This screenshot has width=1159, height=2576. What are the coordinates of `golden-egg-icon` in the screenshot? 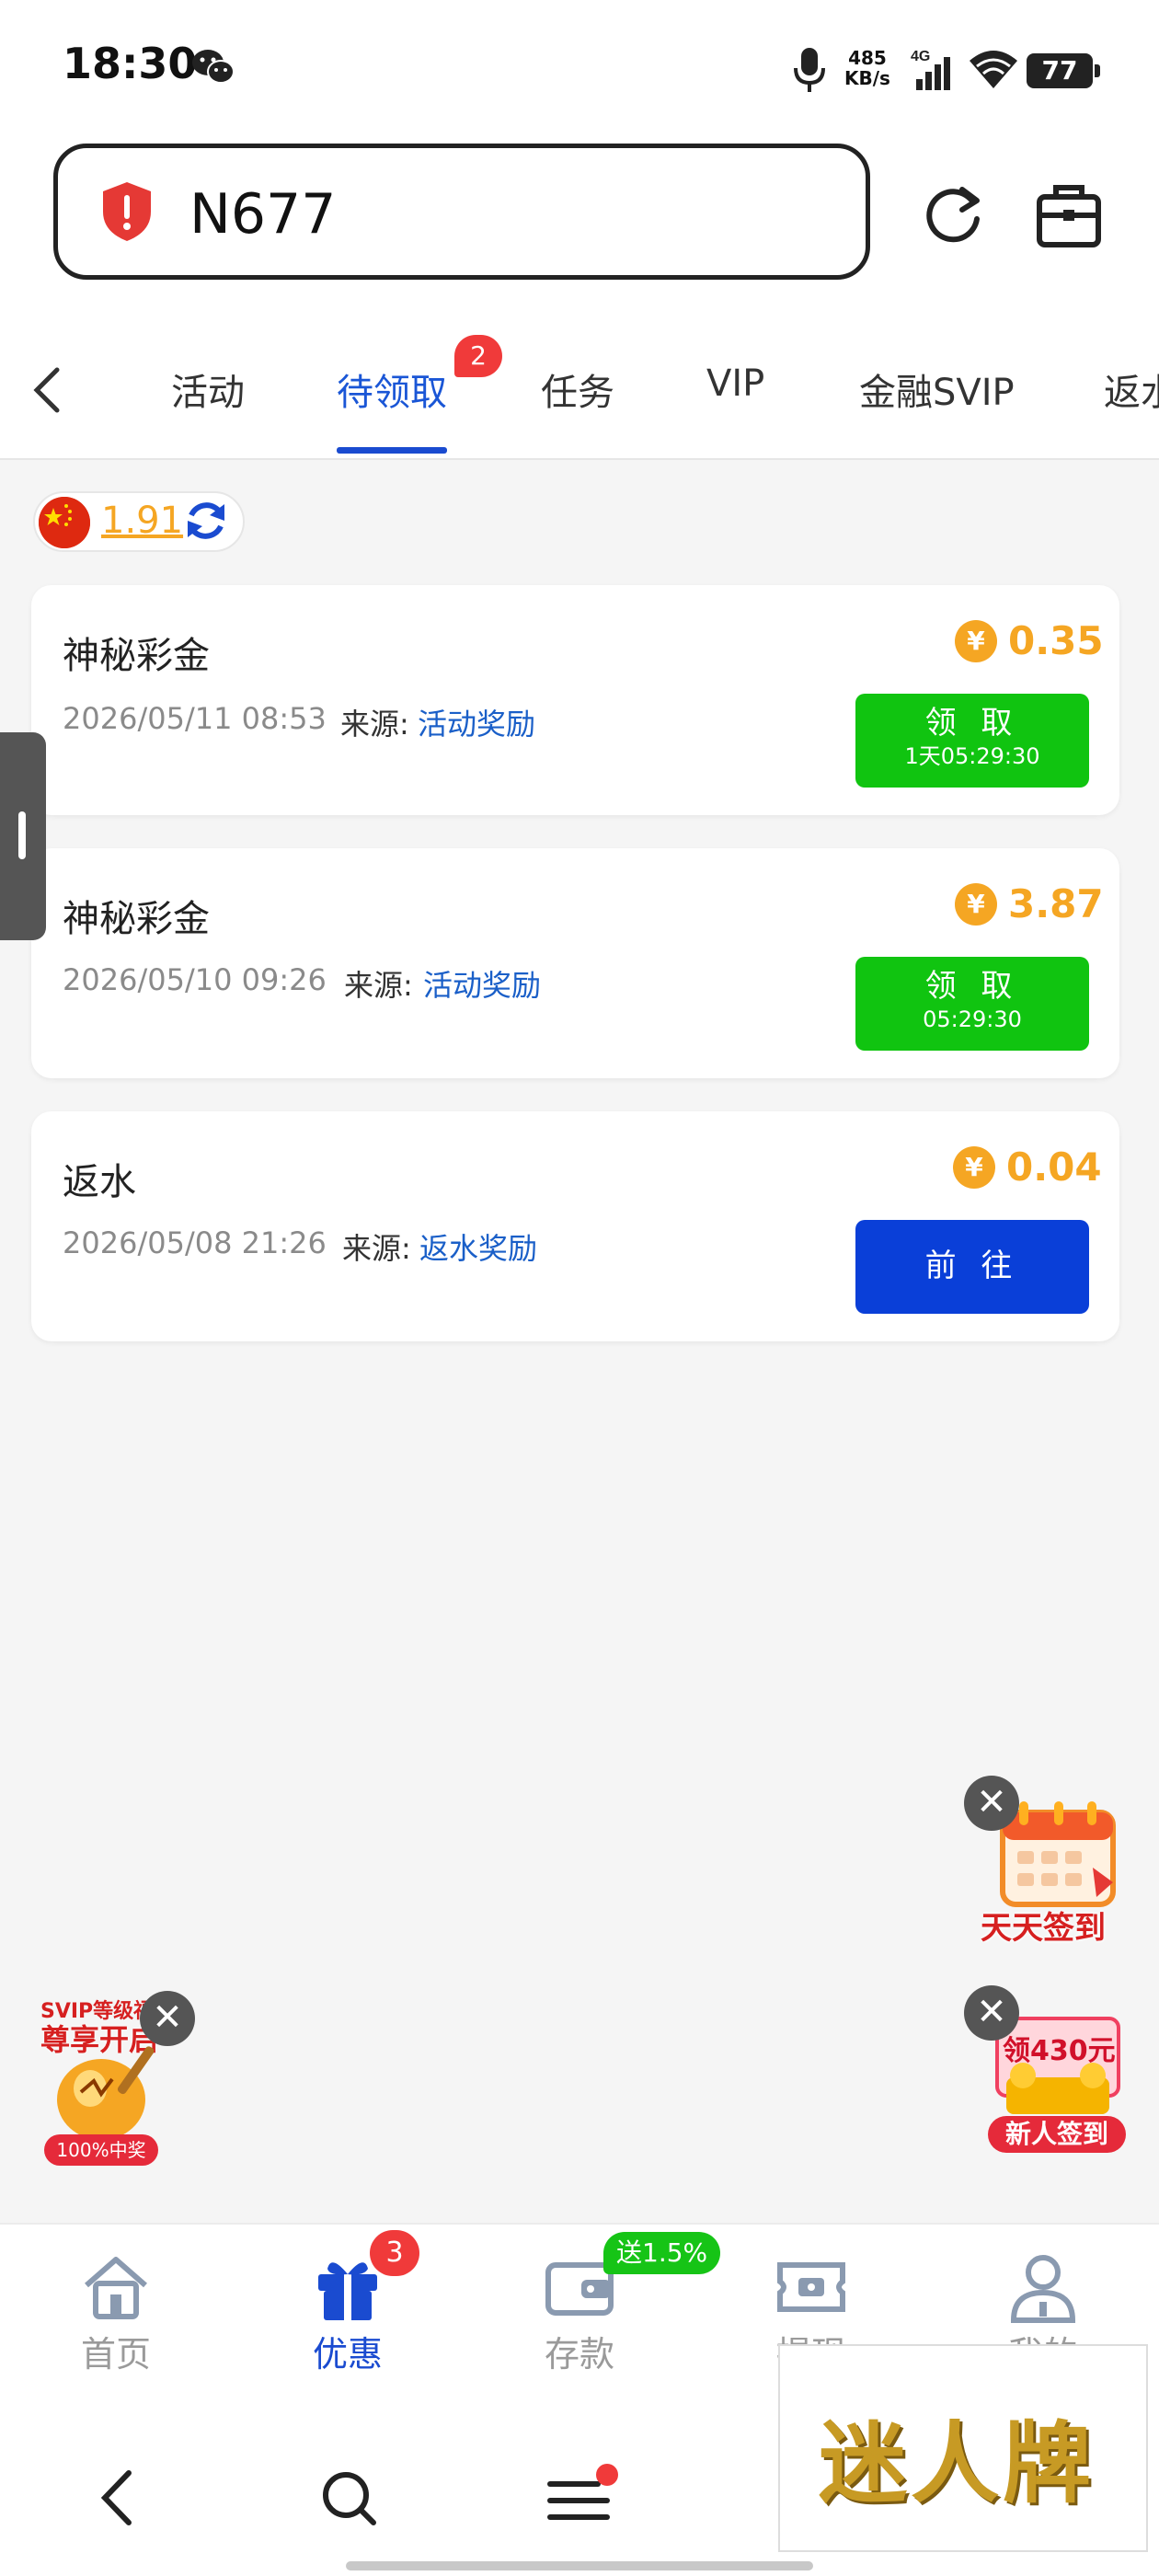 It's located at (106, 2093).